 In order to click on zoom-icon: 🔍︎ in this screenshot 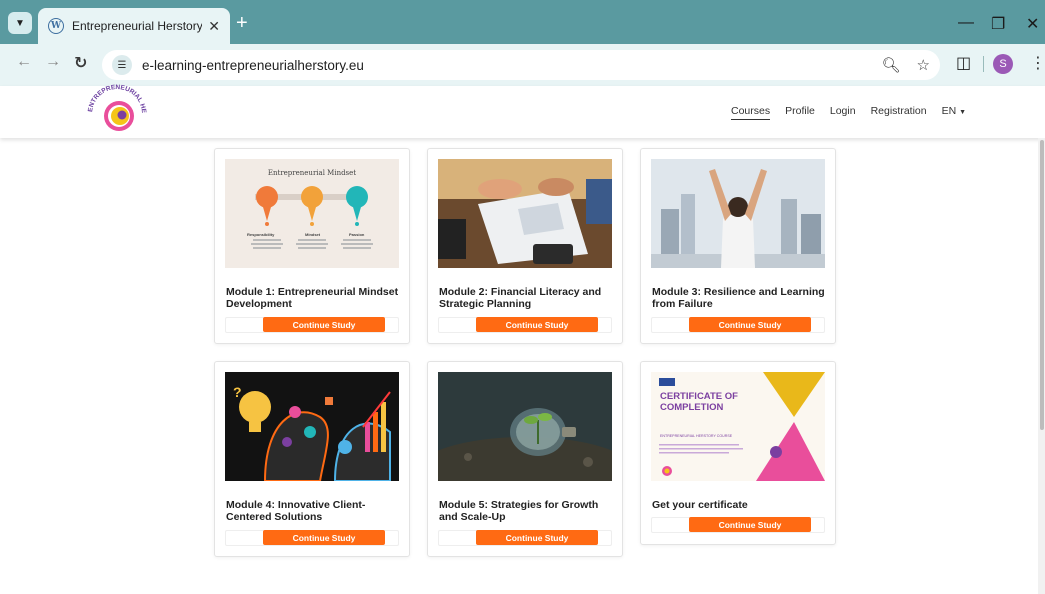, I will do `click(891, 65)`.